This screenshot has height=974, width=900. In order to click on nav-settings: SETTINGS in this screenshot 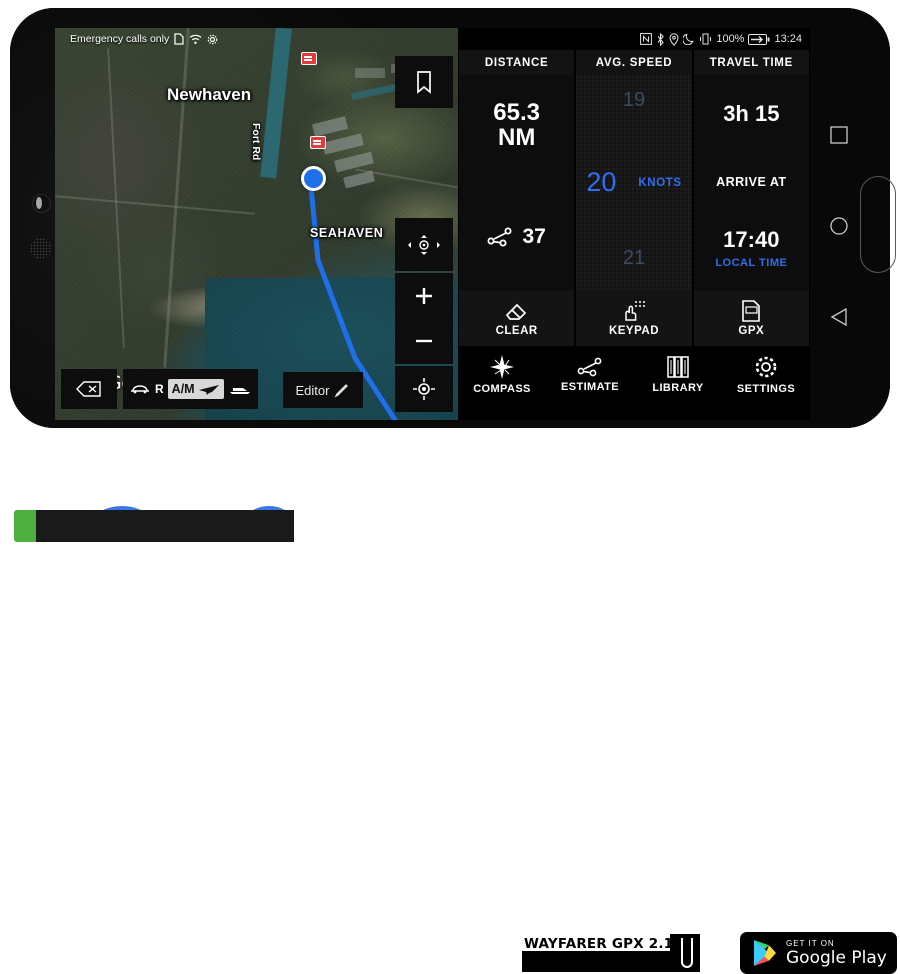, I will do `click(766, 375)`.